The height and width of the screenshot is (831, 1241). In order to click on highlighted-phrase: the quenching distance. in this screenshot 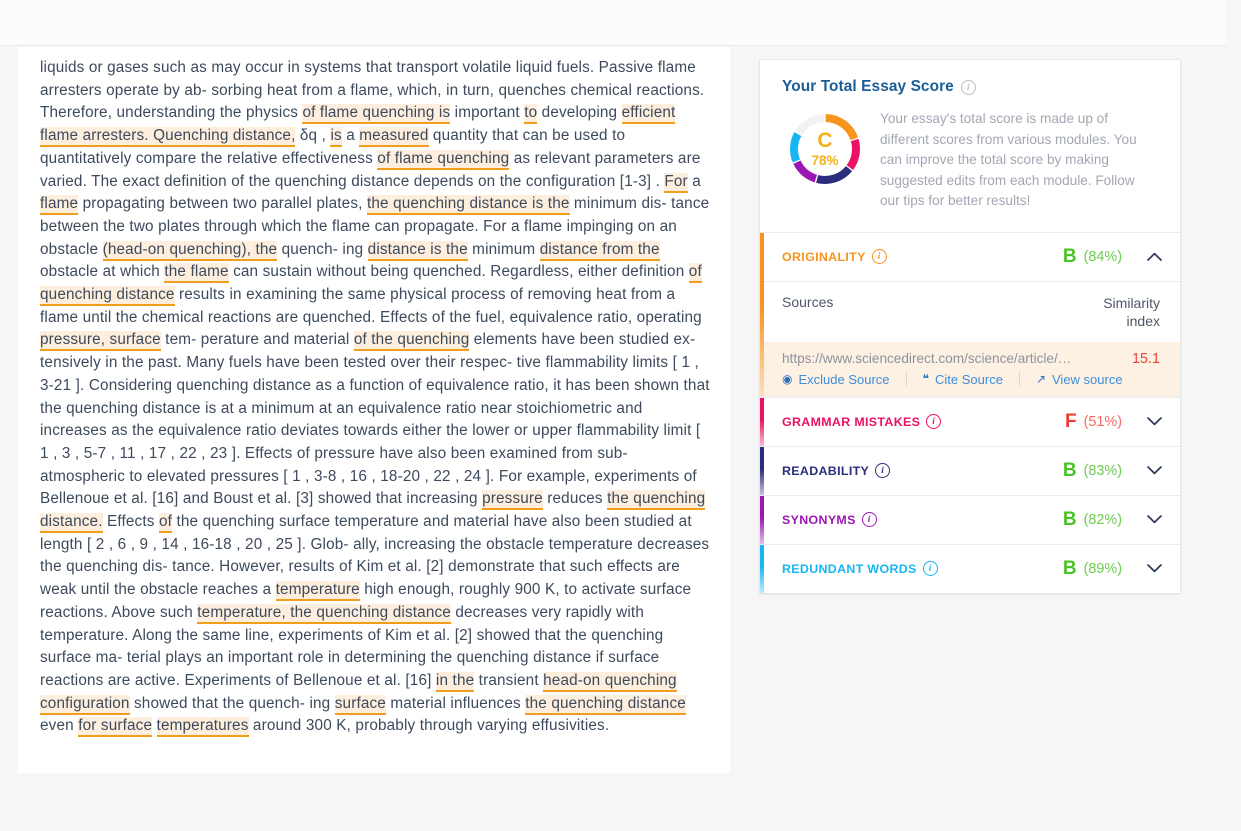, I will do `click(373, 512)`.